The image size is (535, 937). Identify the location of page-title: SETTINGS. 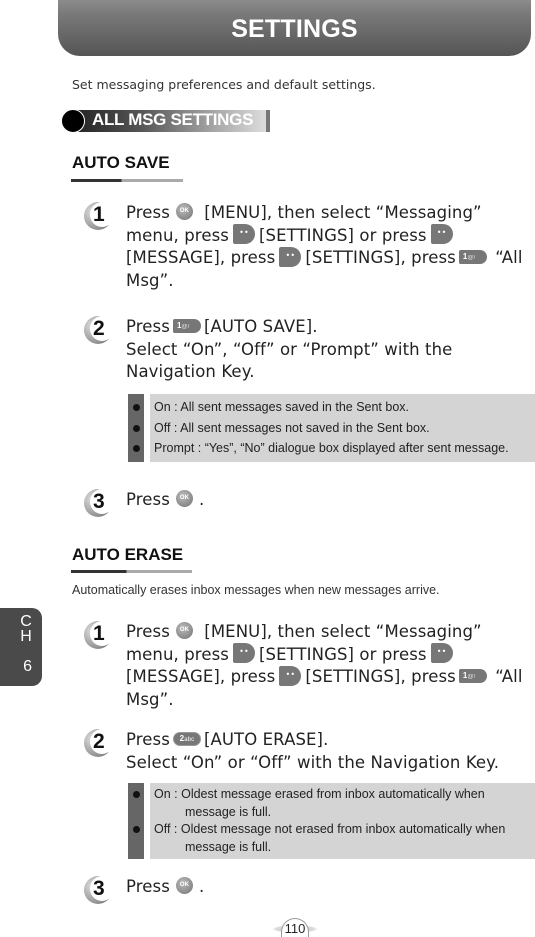
(294, 29).